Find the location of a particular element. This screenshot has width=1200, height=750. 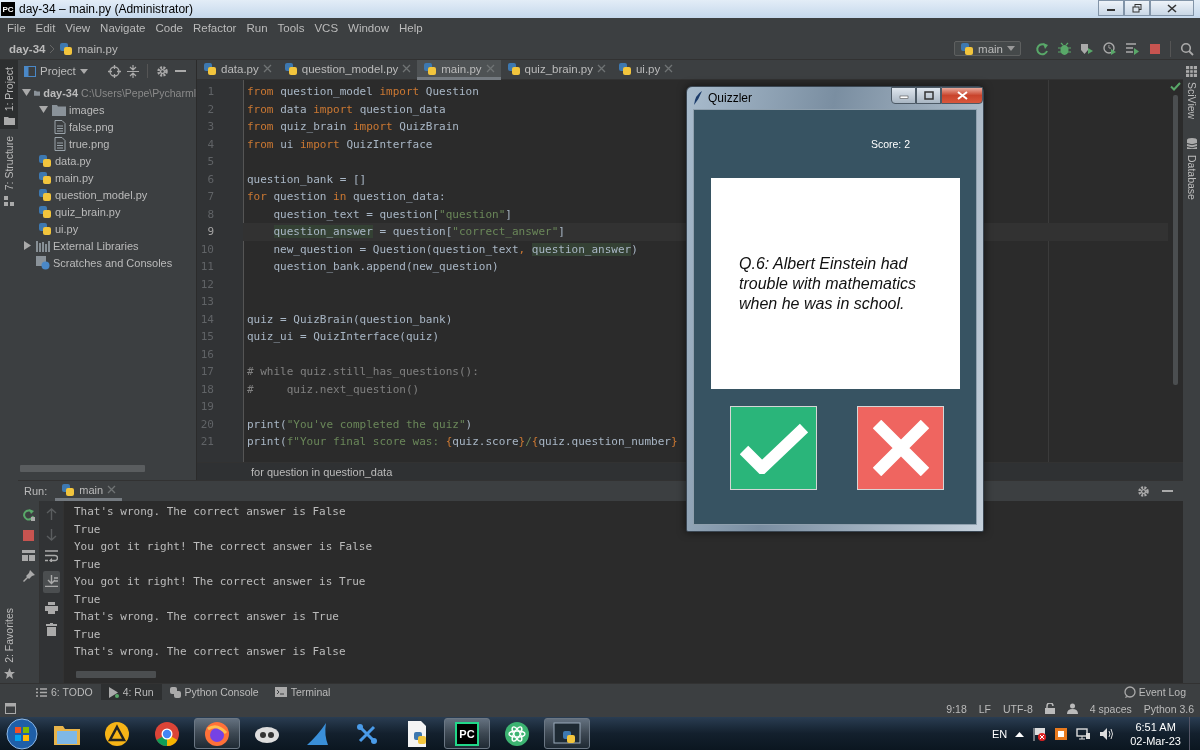

project-name: day-34 is located at coordinates (27, 48).